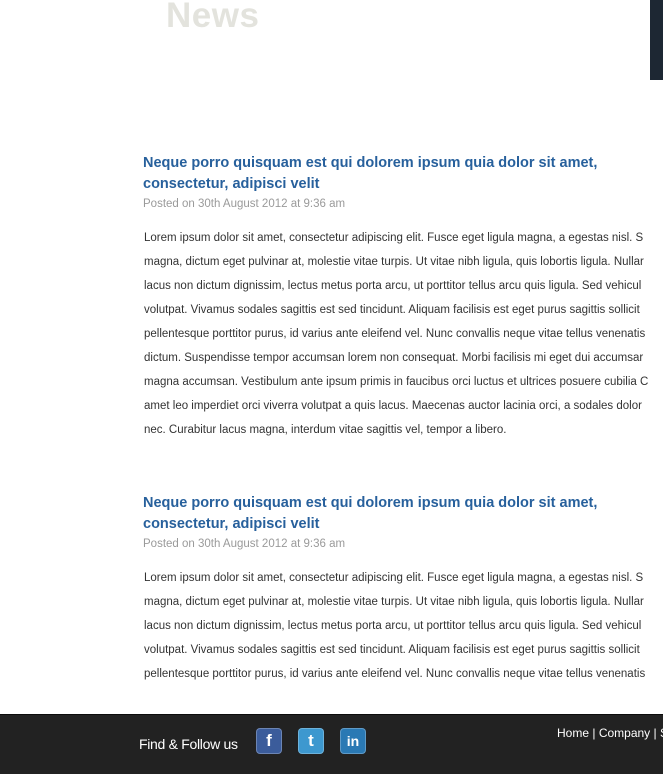 Image resolution: width=663 pixels, height=774 pixels. What do you see at coordinates (573, 733) in the screenshot?
I see `footer-link-home: Home` at bounding box center [573, 733].